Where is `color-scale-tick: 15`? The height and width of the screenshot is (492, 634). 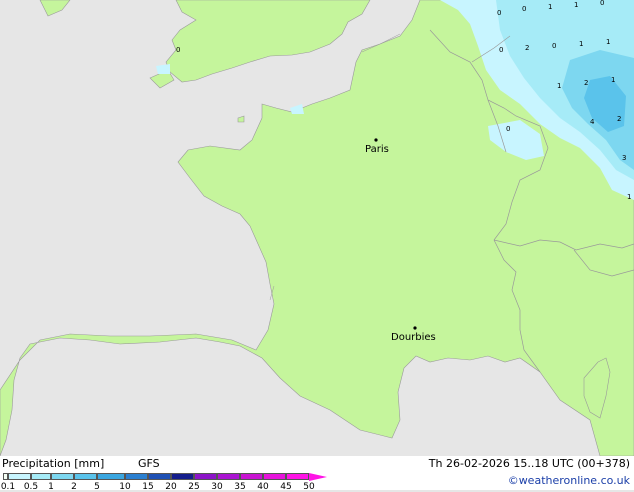 color-scale-tick: 15 is located at coordinates (148, 487).